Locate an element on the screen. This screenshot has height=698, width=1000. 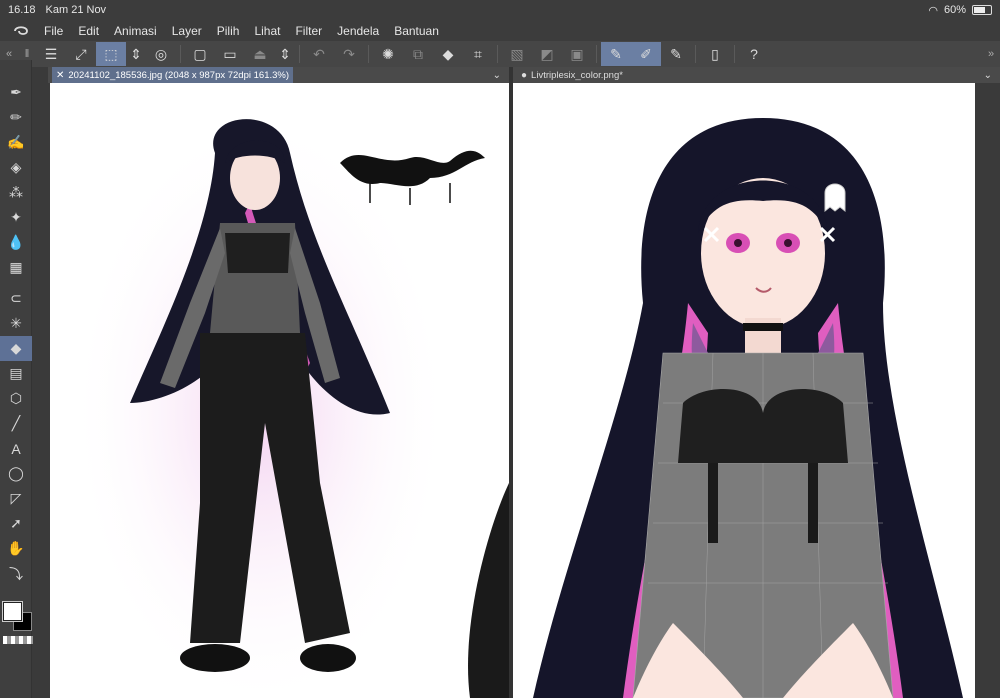
updown-arrows-icon-2: ⇕ is located at coordinates (285, 54).